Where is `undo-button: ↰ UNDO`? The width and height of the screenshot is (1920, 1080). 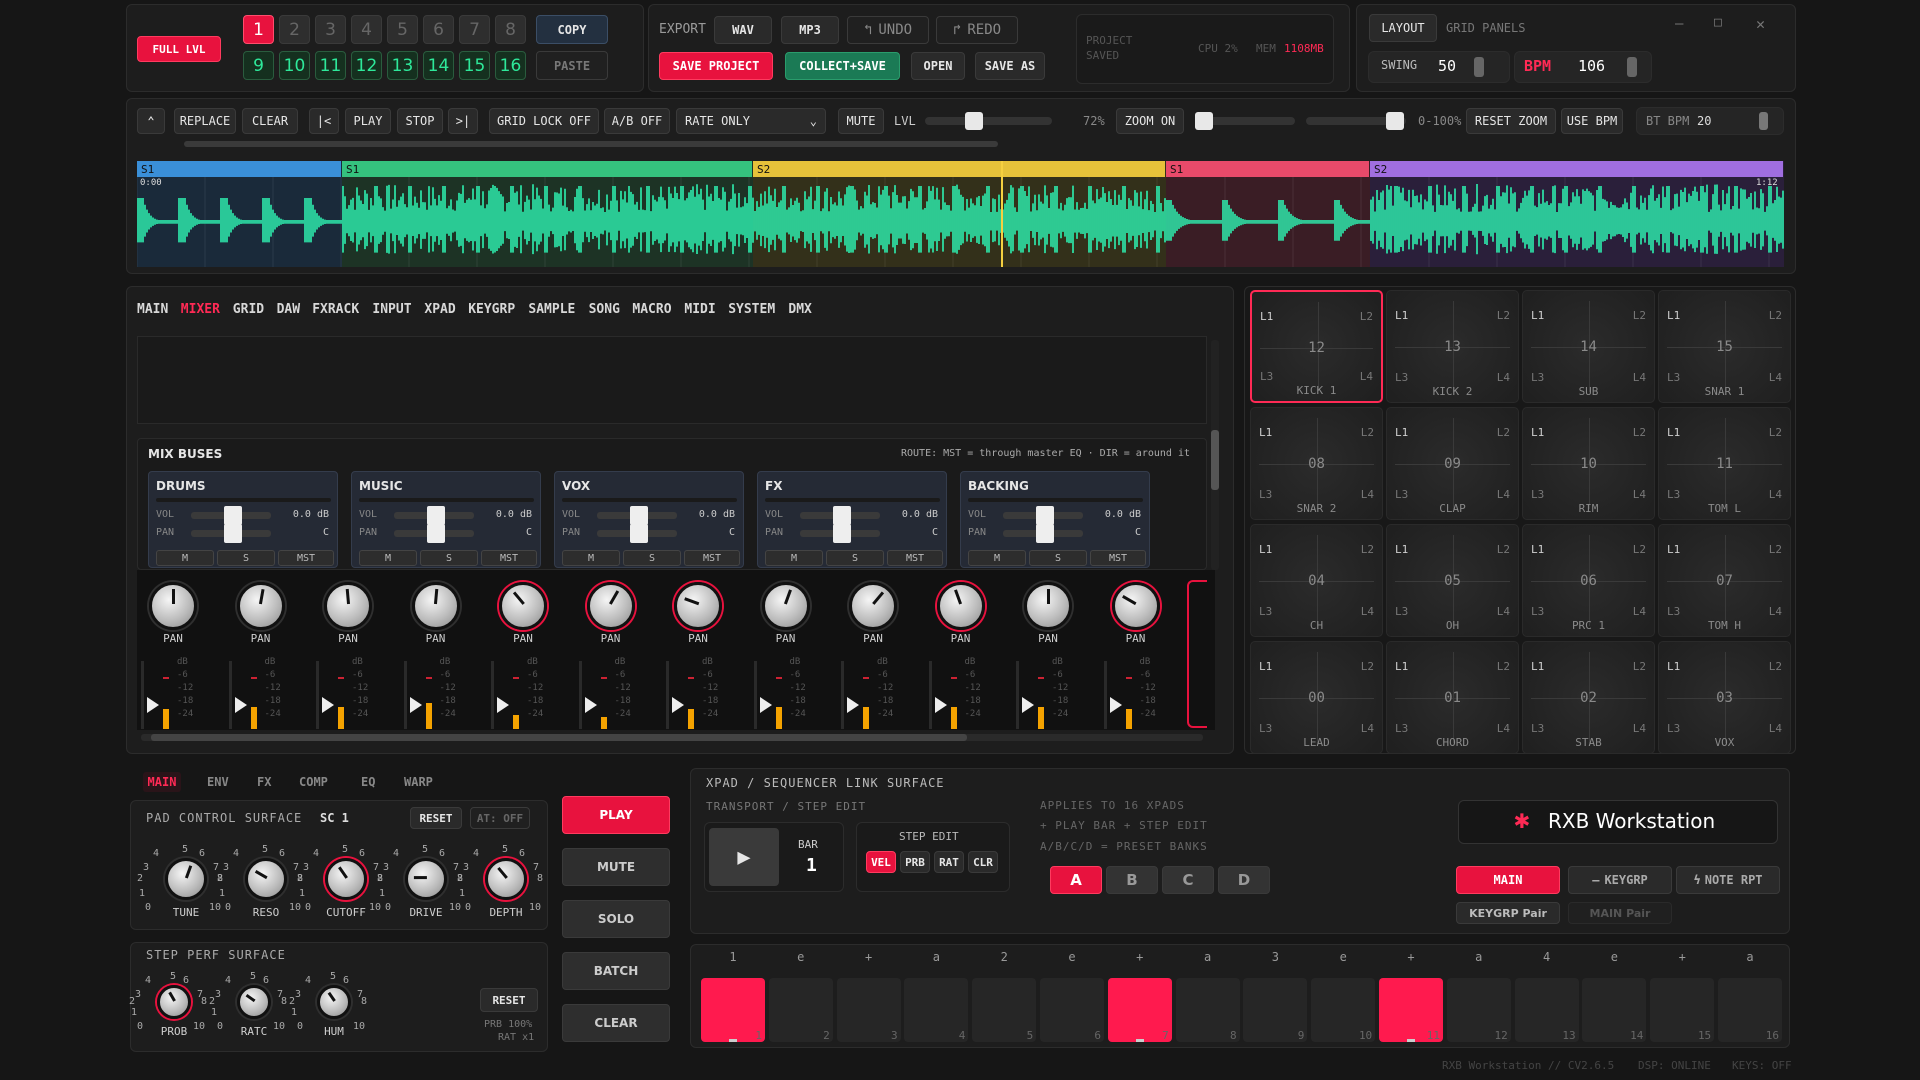 undo-button: ↰ UNDO is located at coordinates (888, 30).